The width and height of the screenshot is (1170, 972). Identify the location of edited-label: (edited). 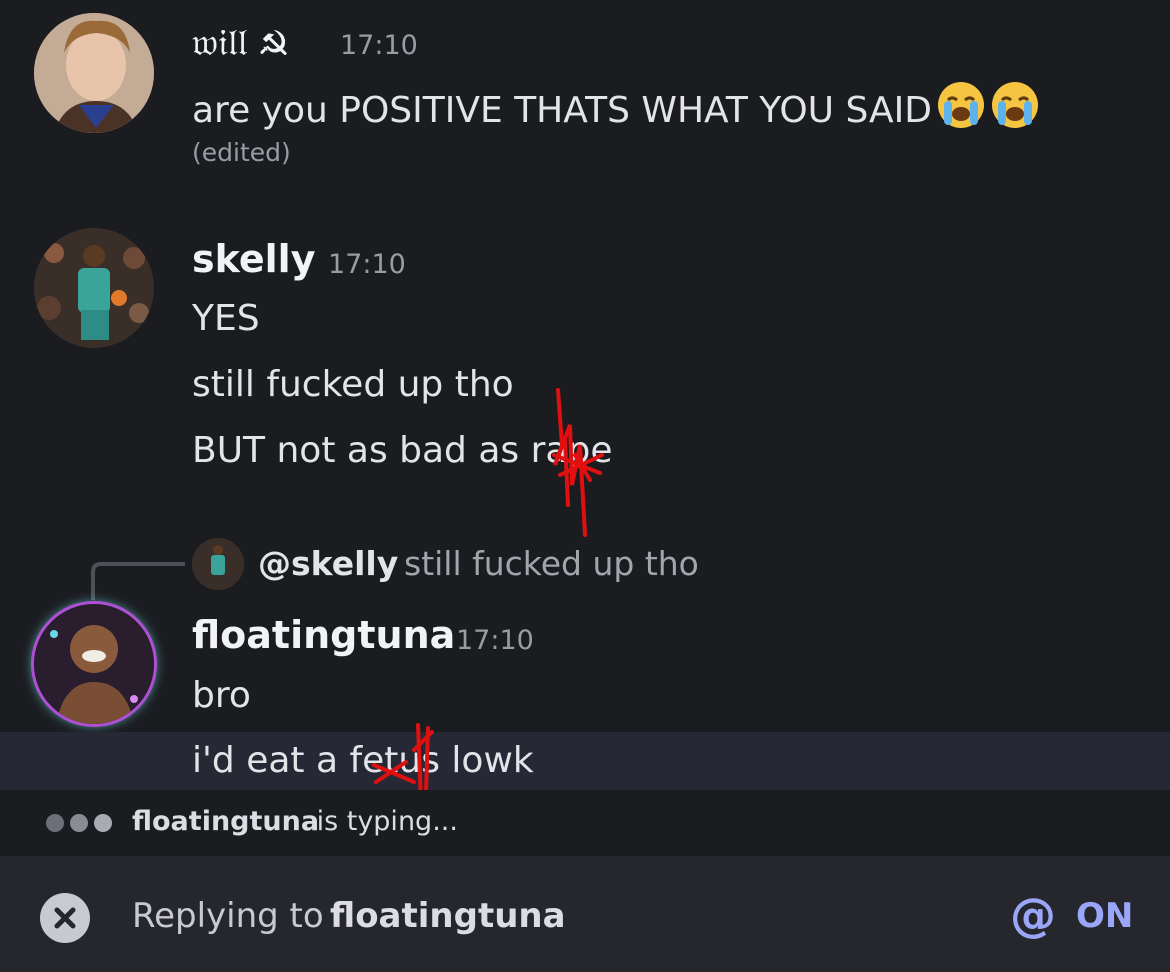
(241, 152).